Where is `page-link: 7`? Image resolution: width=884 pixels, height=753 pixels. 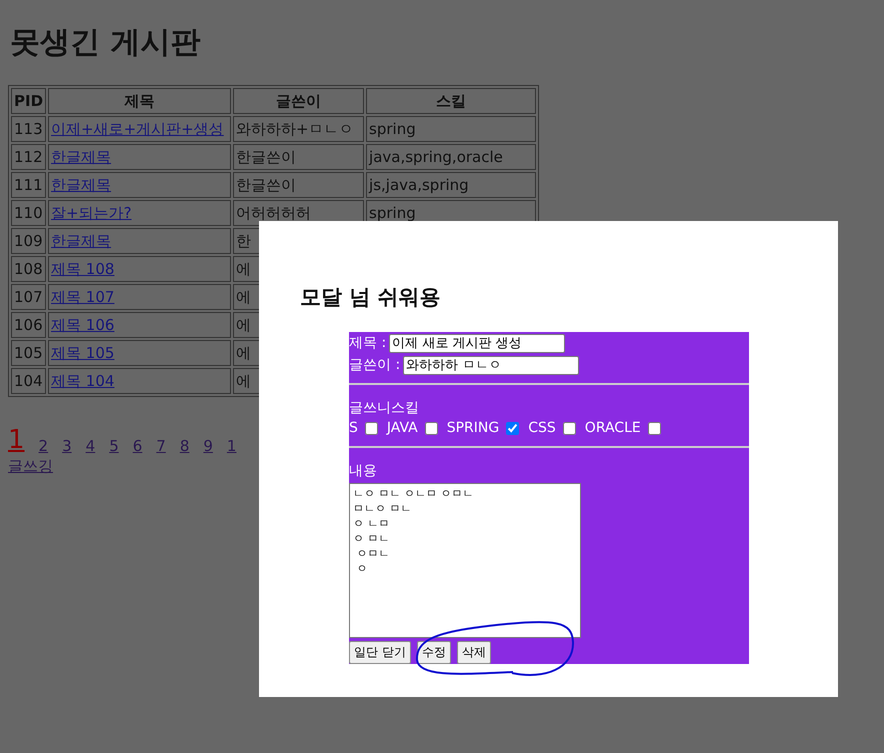
page-link: 7 is located at coordinates (161, 446).